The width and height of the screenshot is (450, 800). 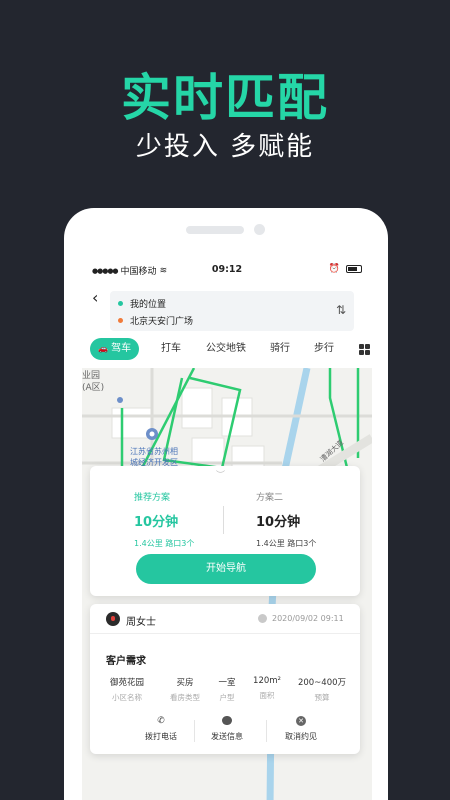 What do you see at coordinates (113, 619) in the screenshot?
I see `avatar` at bounding box center [113, 619].